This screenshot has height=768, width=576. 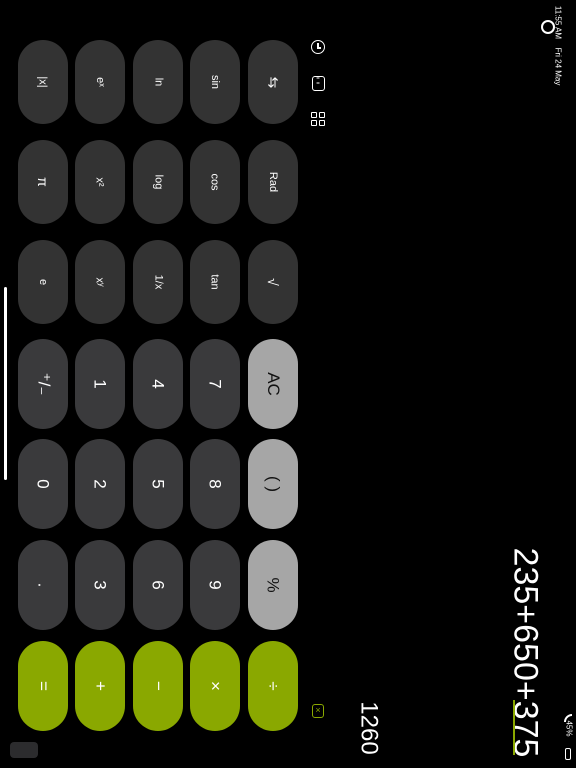 I want to click on decimal-button: ., so click(x=43, y=585).